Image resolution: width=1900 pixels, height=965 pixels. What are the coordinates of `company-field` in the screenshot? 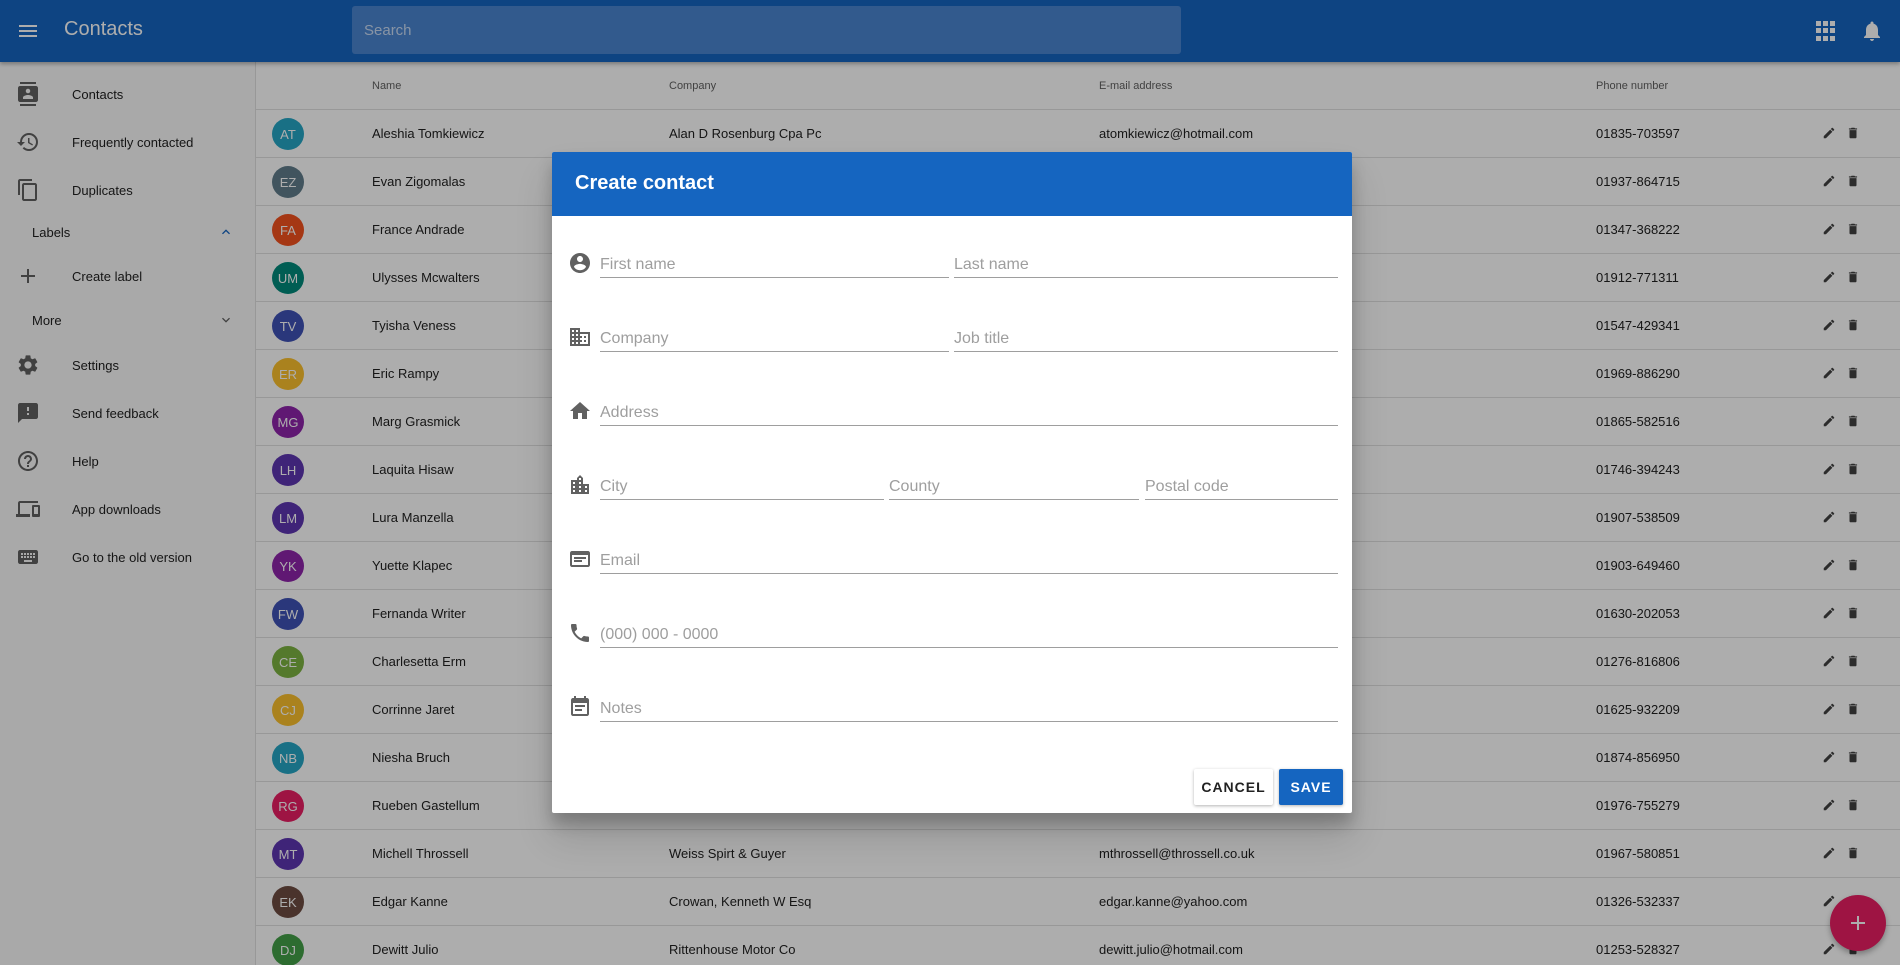 It's located at (774, 336).